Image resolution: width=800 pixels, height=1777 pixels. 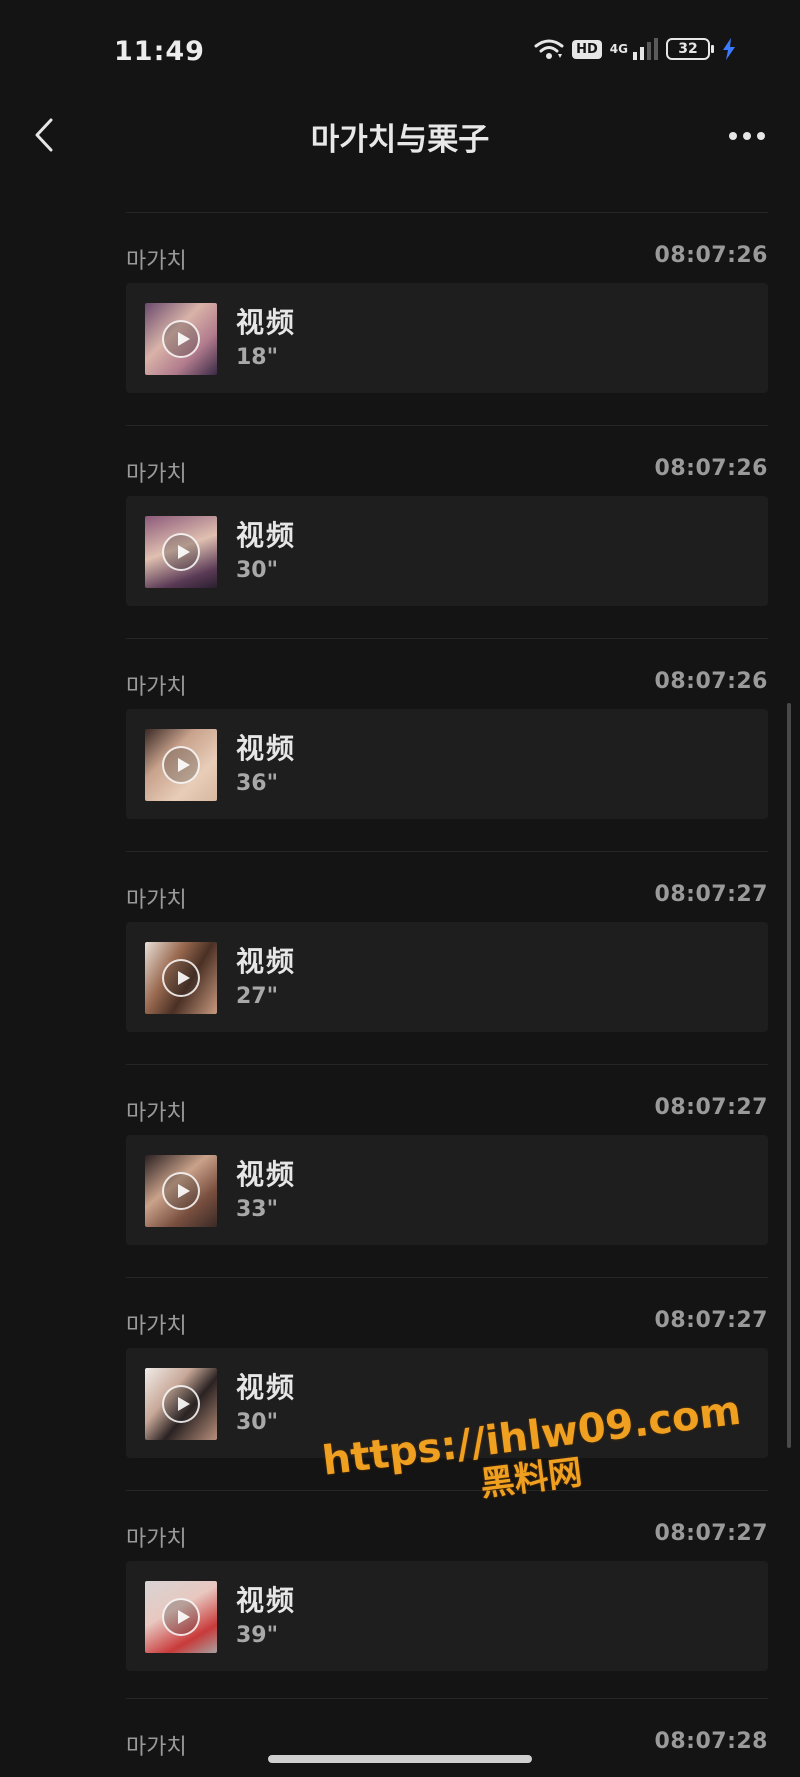 I want to click on scrollbar, so click(x=789, y=1075).